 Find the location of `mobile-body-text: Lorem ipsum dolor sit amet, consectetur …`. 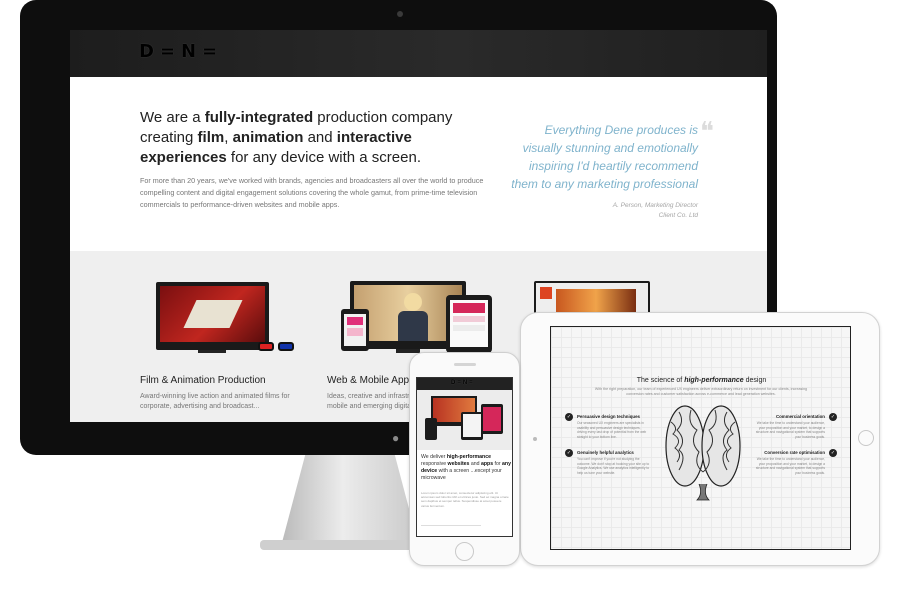

mobile-body-text: Lorem ipsum dolor sit amet, consectetur … is located at coordinates (465, 499).